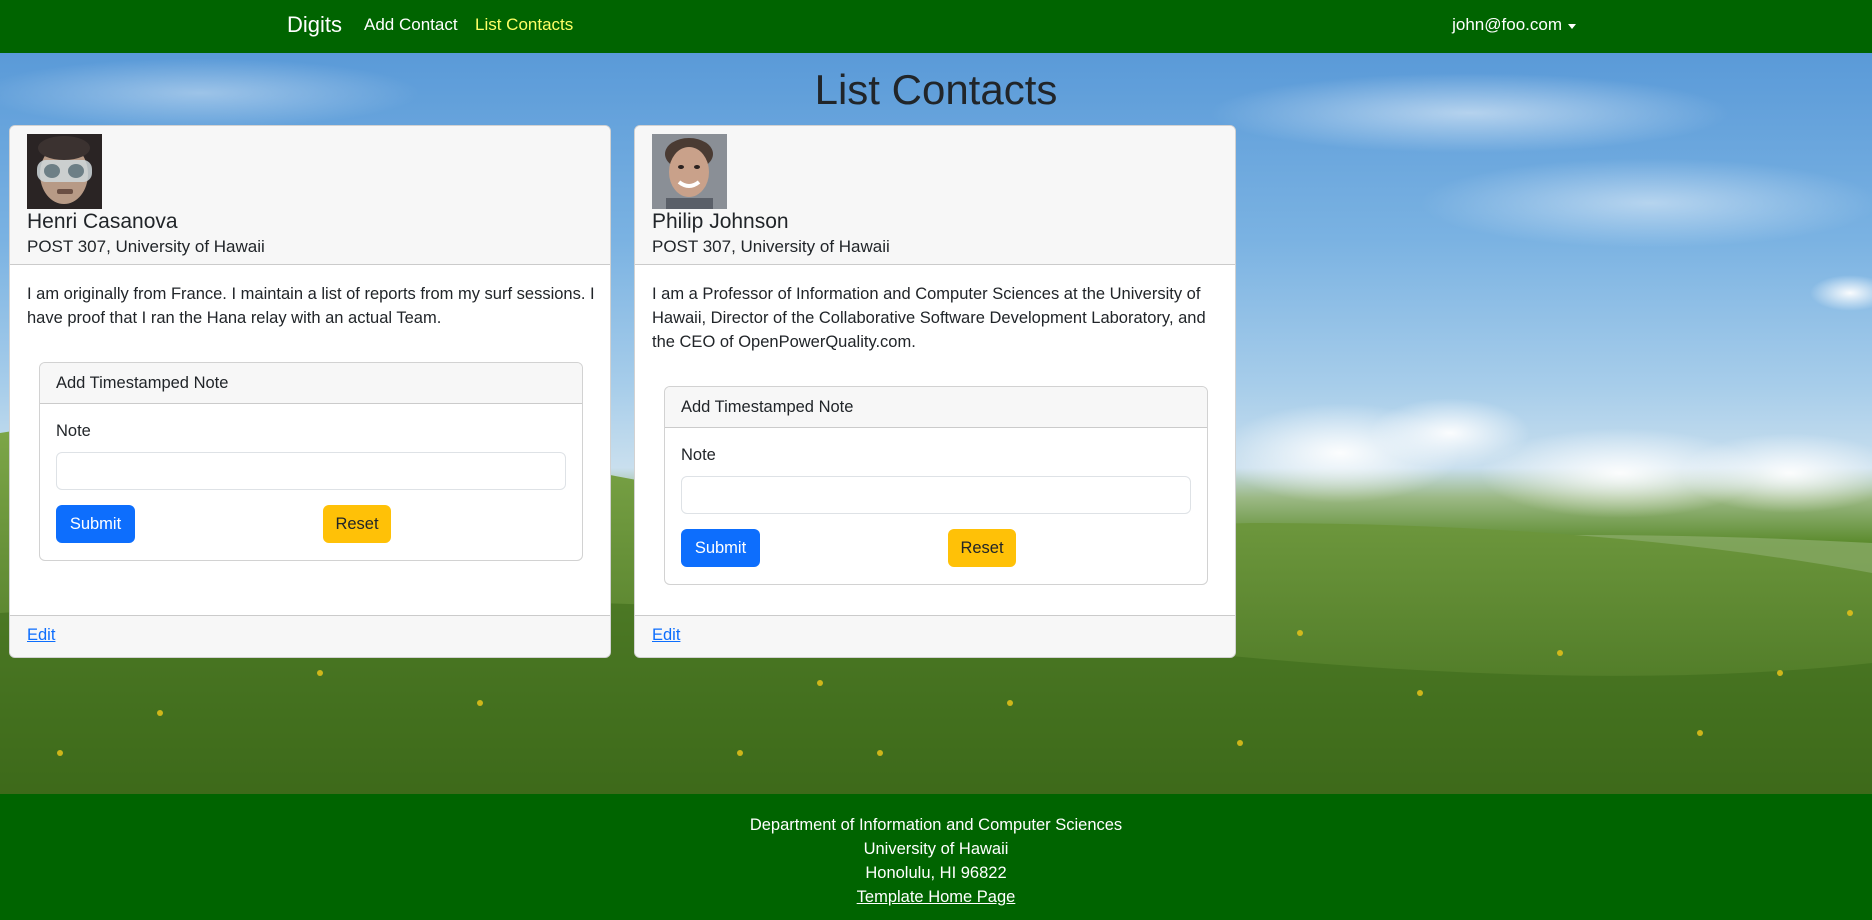  I want to click on diver-photo-icon, so click(64, 171).